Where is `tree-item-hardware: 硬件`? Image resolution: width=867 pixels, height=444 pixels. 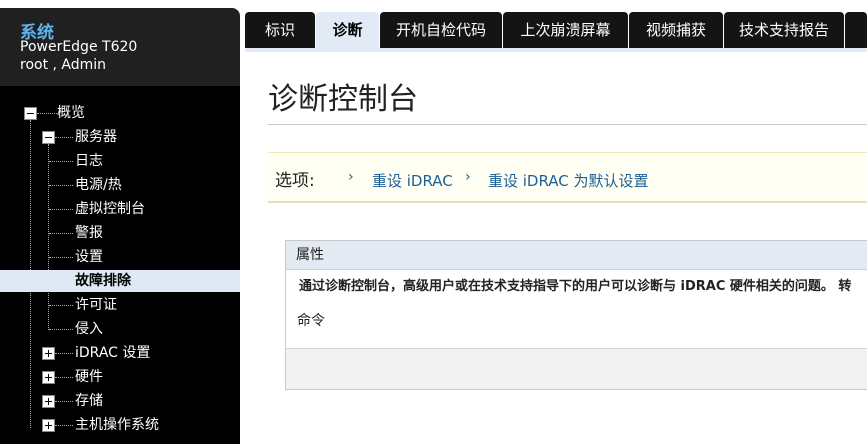
tree-item-hardware: 硬件 is located at coordinates (89, 377).